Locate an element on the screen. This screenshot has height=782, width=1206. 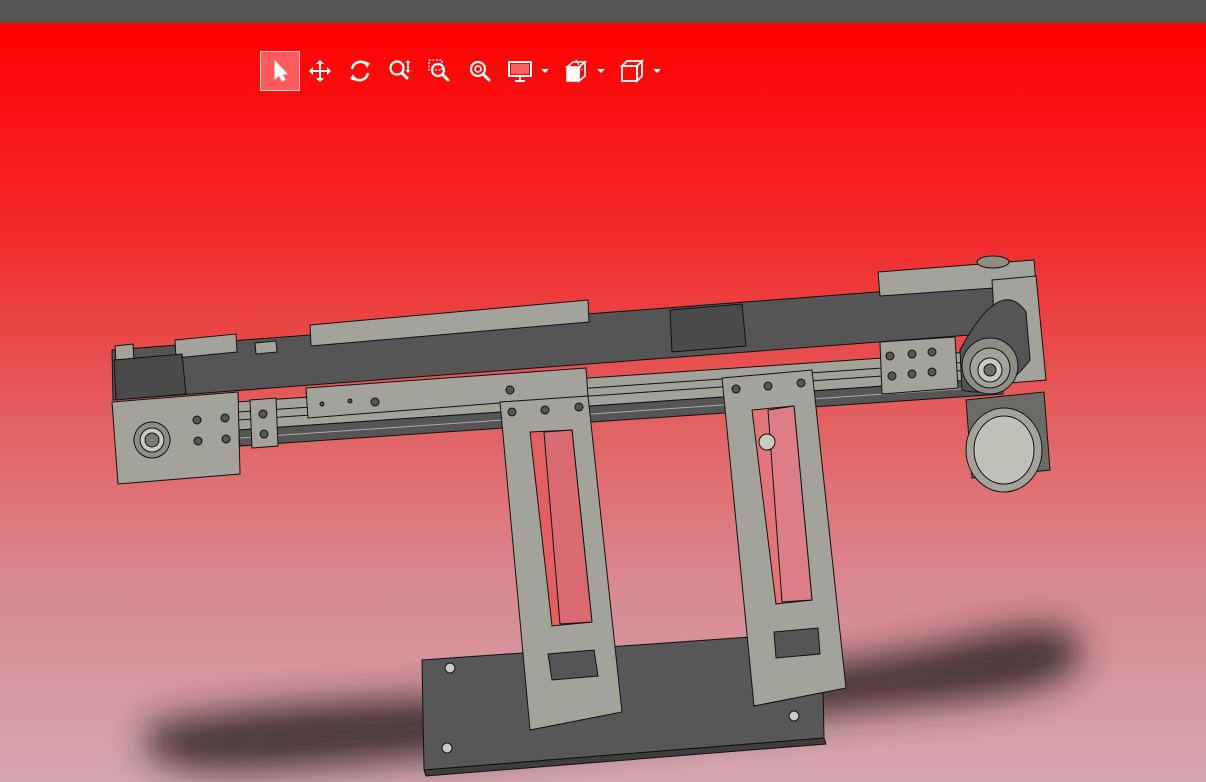
zoom-fit-icon is located at coordinates (480, 71).